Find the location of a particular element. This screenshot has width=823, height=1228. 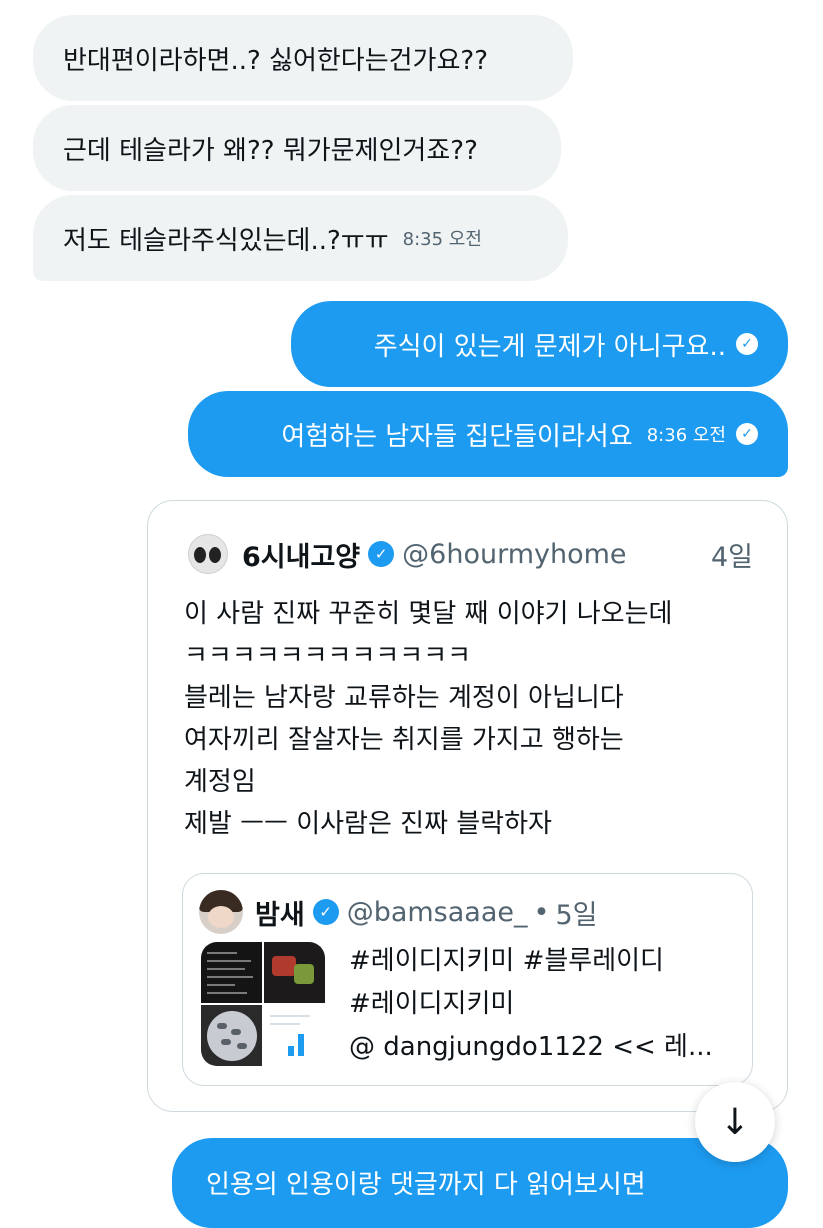

post-line: #레이디지키미 #블루레이디 is located at coordinates (506, 961).